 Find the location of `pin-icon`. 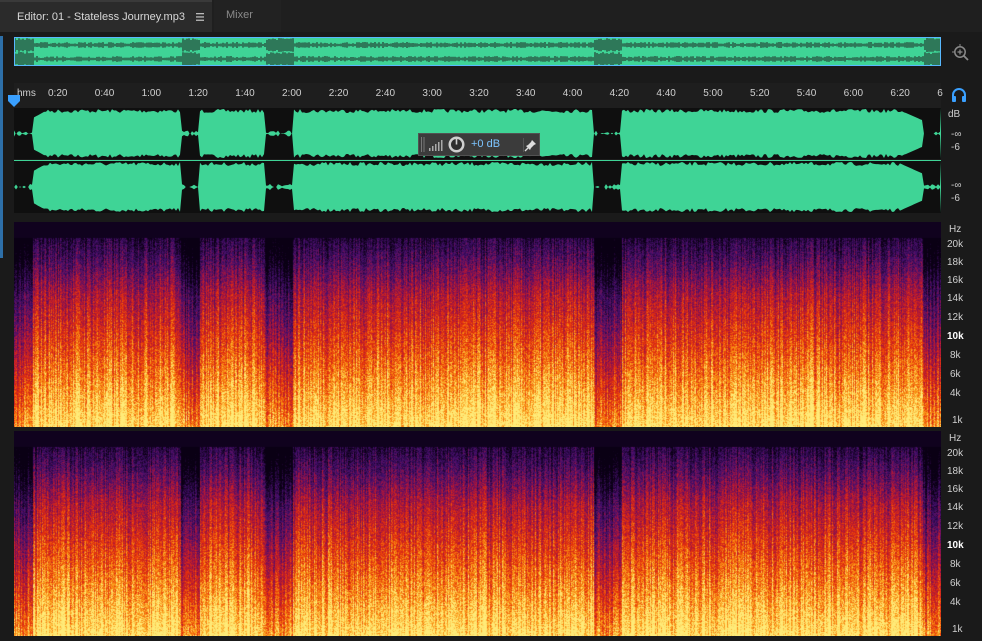

pin-icon is located at coordinates (530, 145).